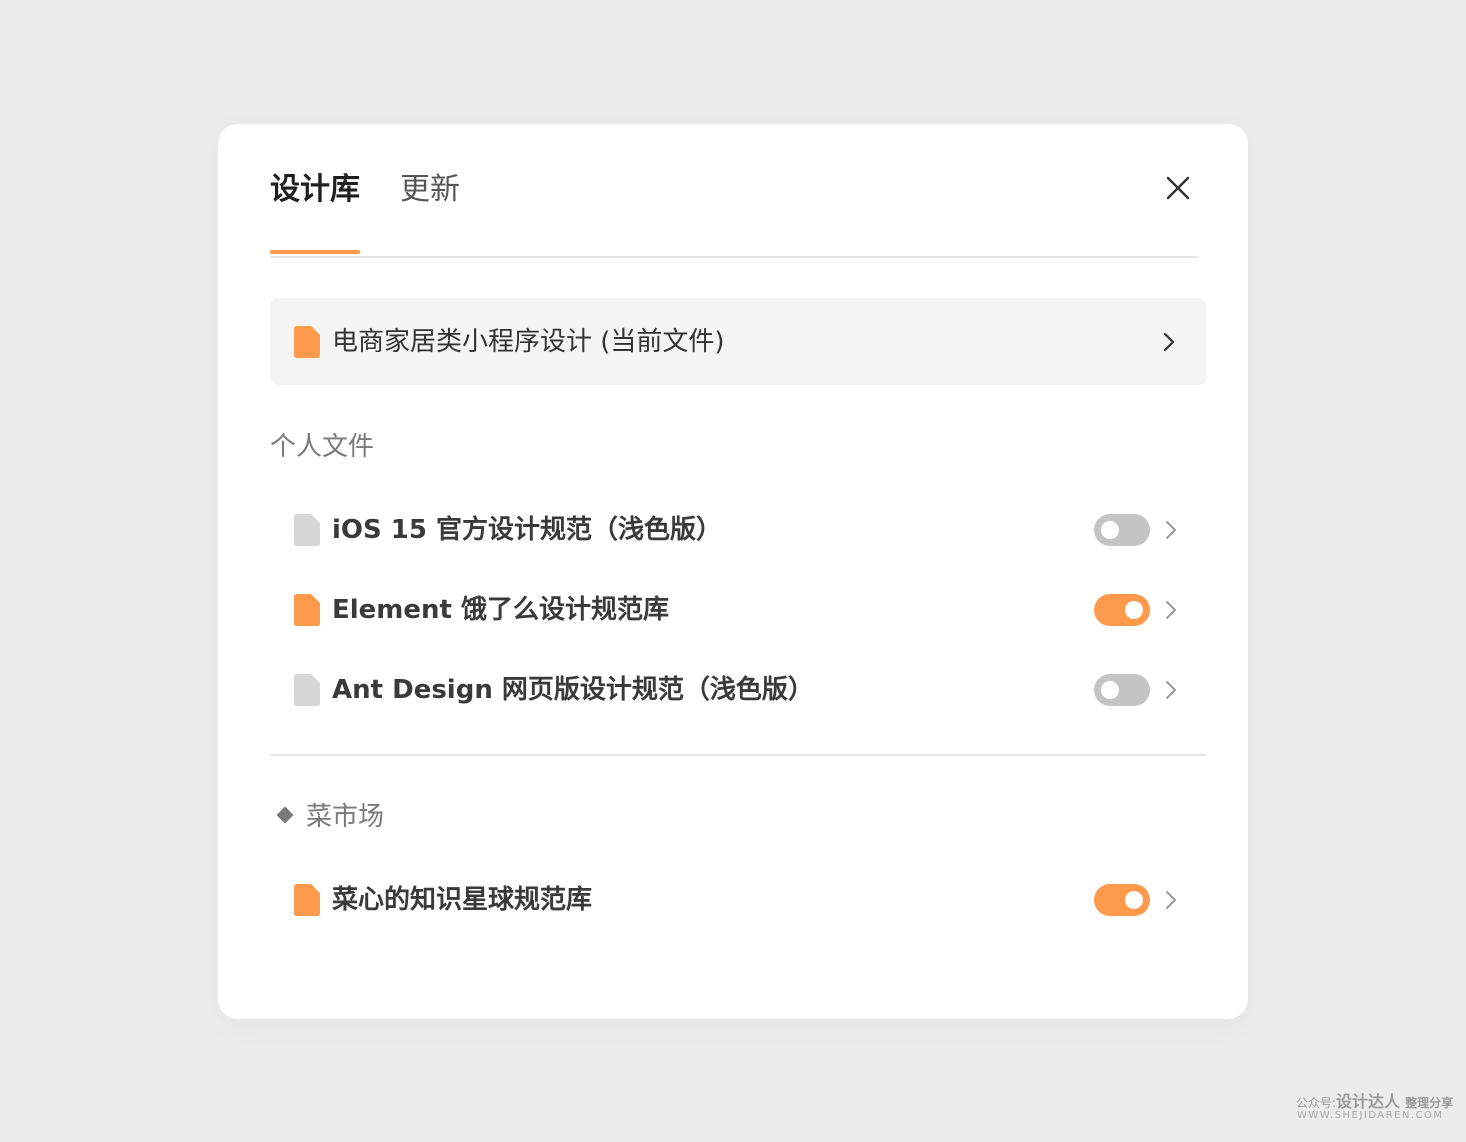 This screenshot has width=1466, height=1142. I want to click on watermark-brand: 设计达人, so click(1368, 1101).